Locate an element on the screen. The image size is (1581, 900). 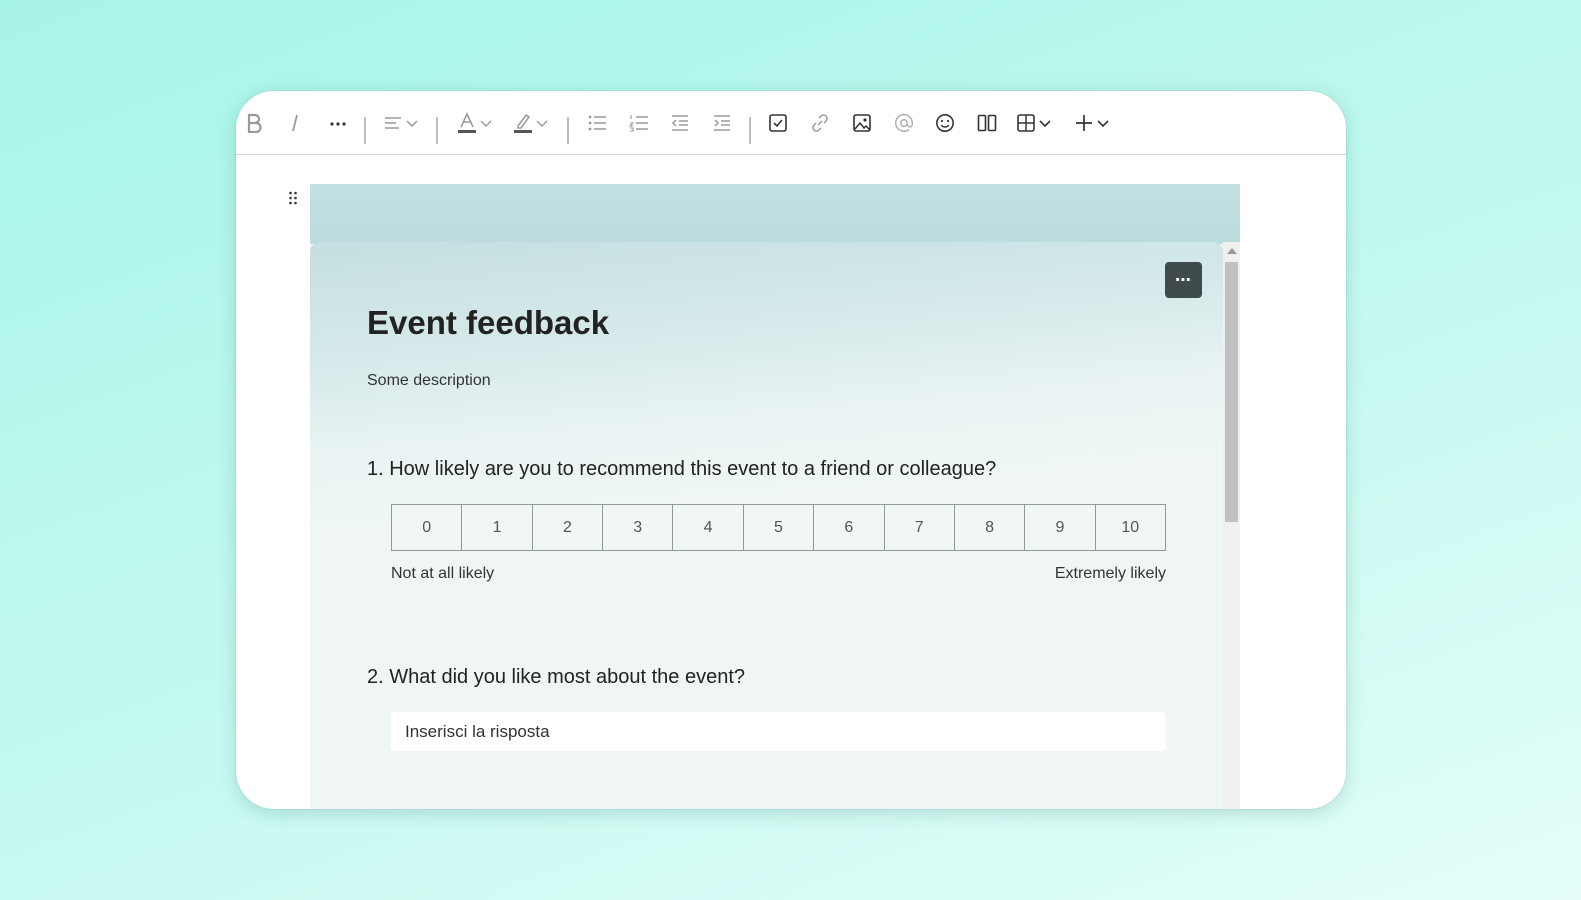
emoji-button is located at coordinates (945, 123).